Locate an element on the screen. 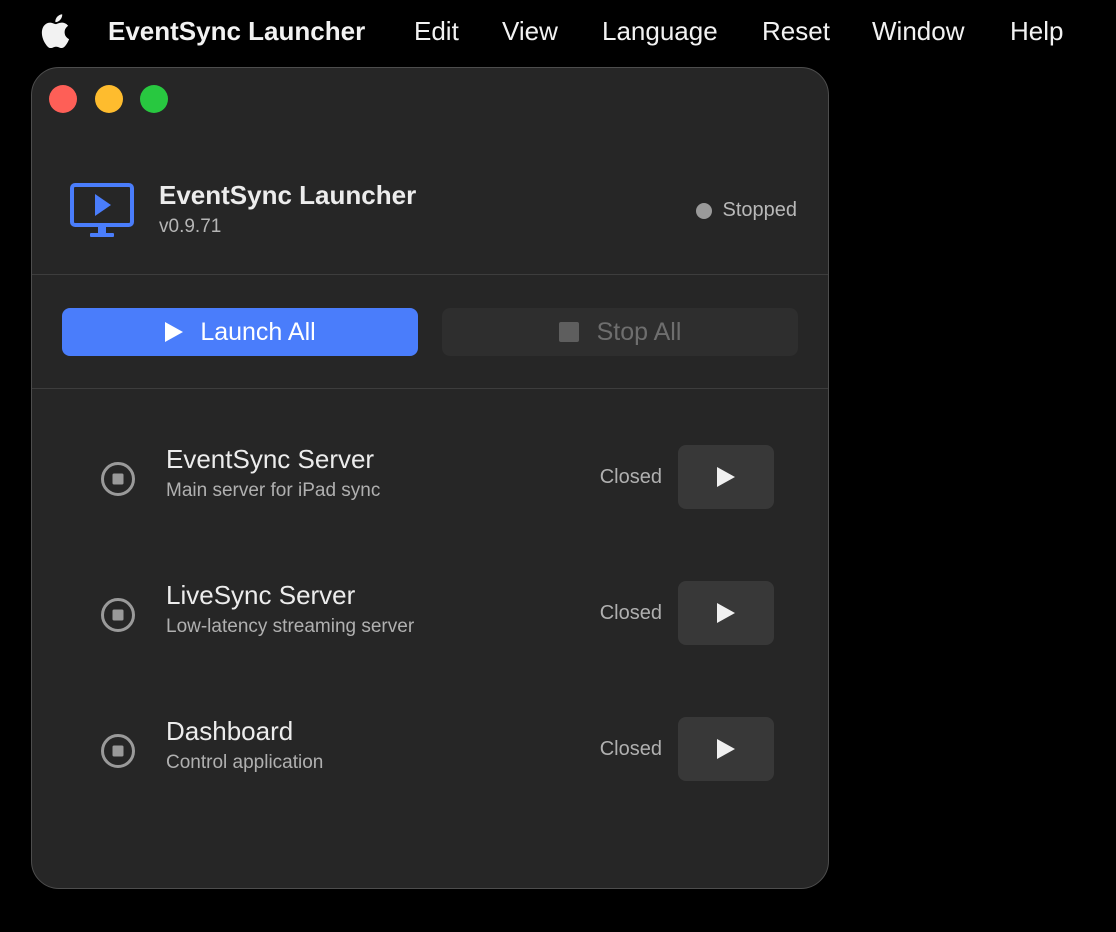 This screenshot has width=1116, height=932. status-text: Stopped is located at coordinates (759, 210).